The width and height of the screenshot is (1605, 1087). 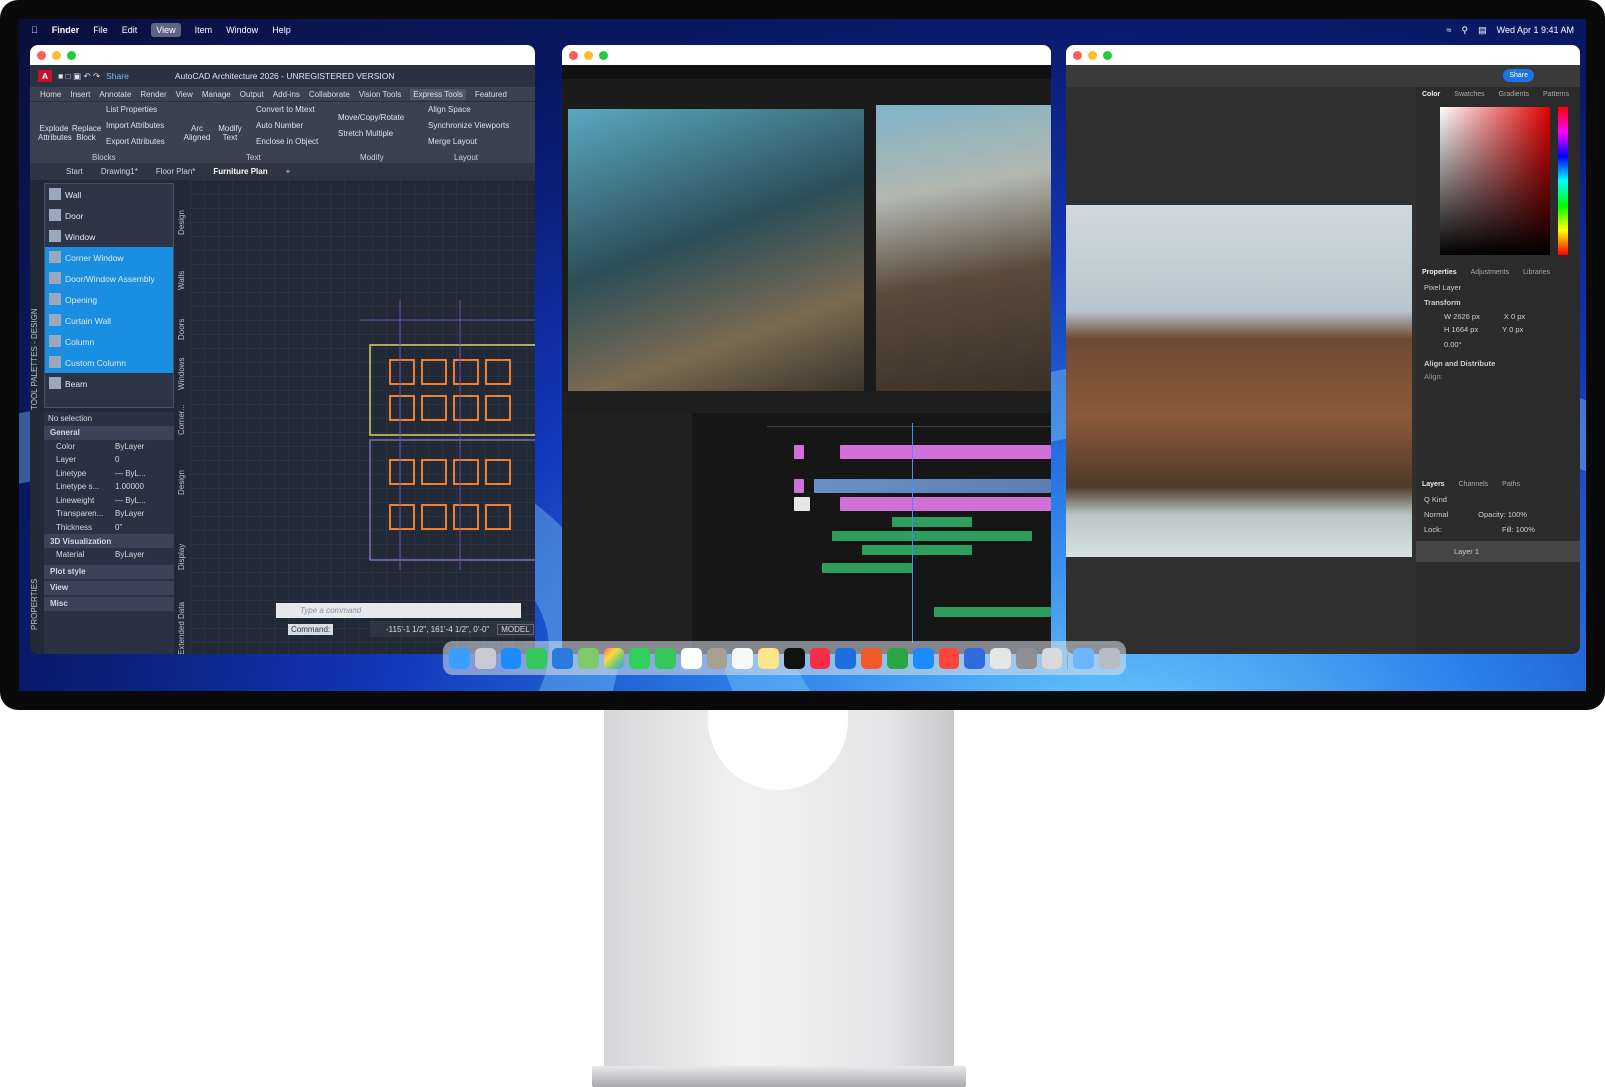 What do you see at coordinates (119, 171) in the screenshot?
I see `doc-tab-drawing1: Drawing1*` at bounding box center [119, 171].